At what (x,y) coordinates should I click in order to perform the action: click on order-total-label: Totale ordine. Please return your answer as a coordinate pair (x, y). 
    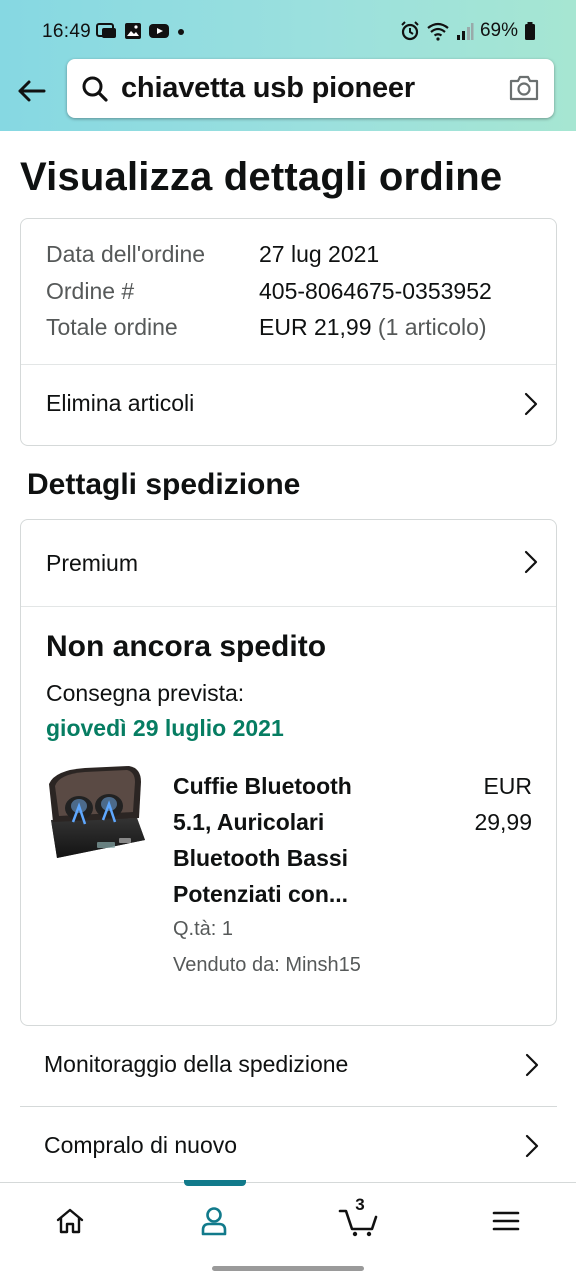
    Looking at the image, I should click on (112, 327).